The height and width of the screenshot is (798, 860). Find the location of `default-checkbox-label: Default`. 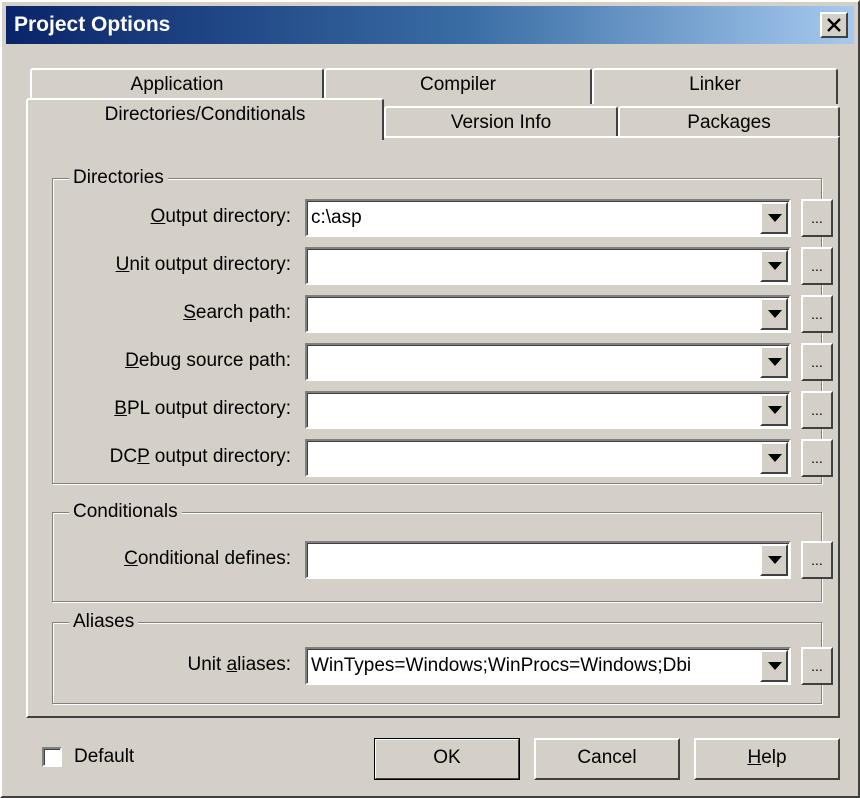

default-checkbox-label: Default is located at coordinates (104, 757).